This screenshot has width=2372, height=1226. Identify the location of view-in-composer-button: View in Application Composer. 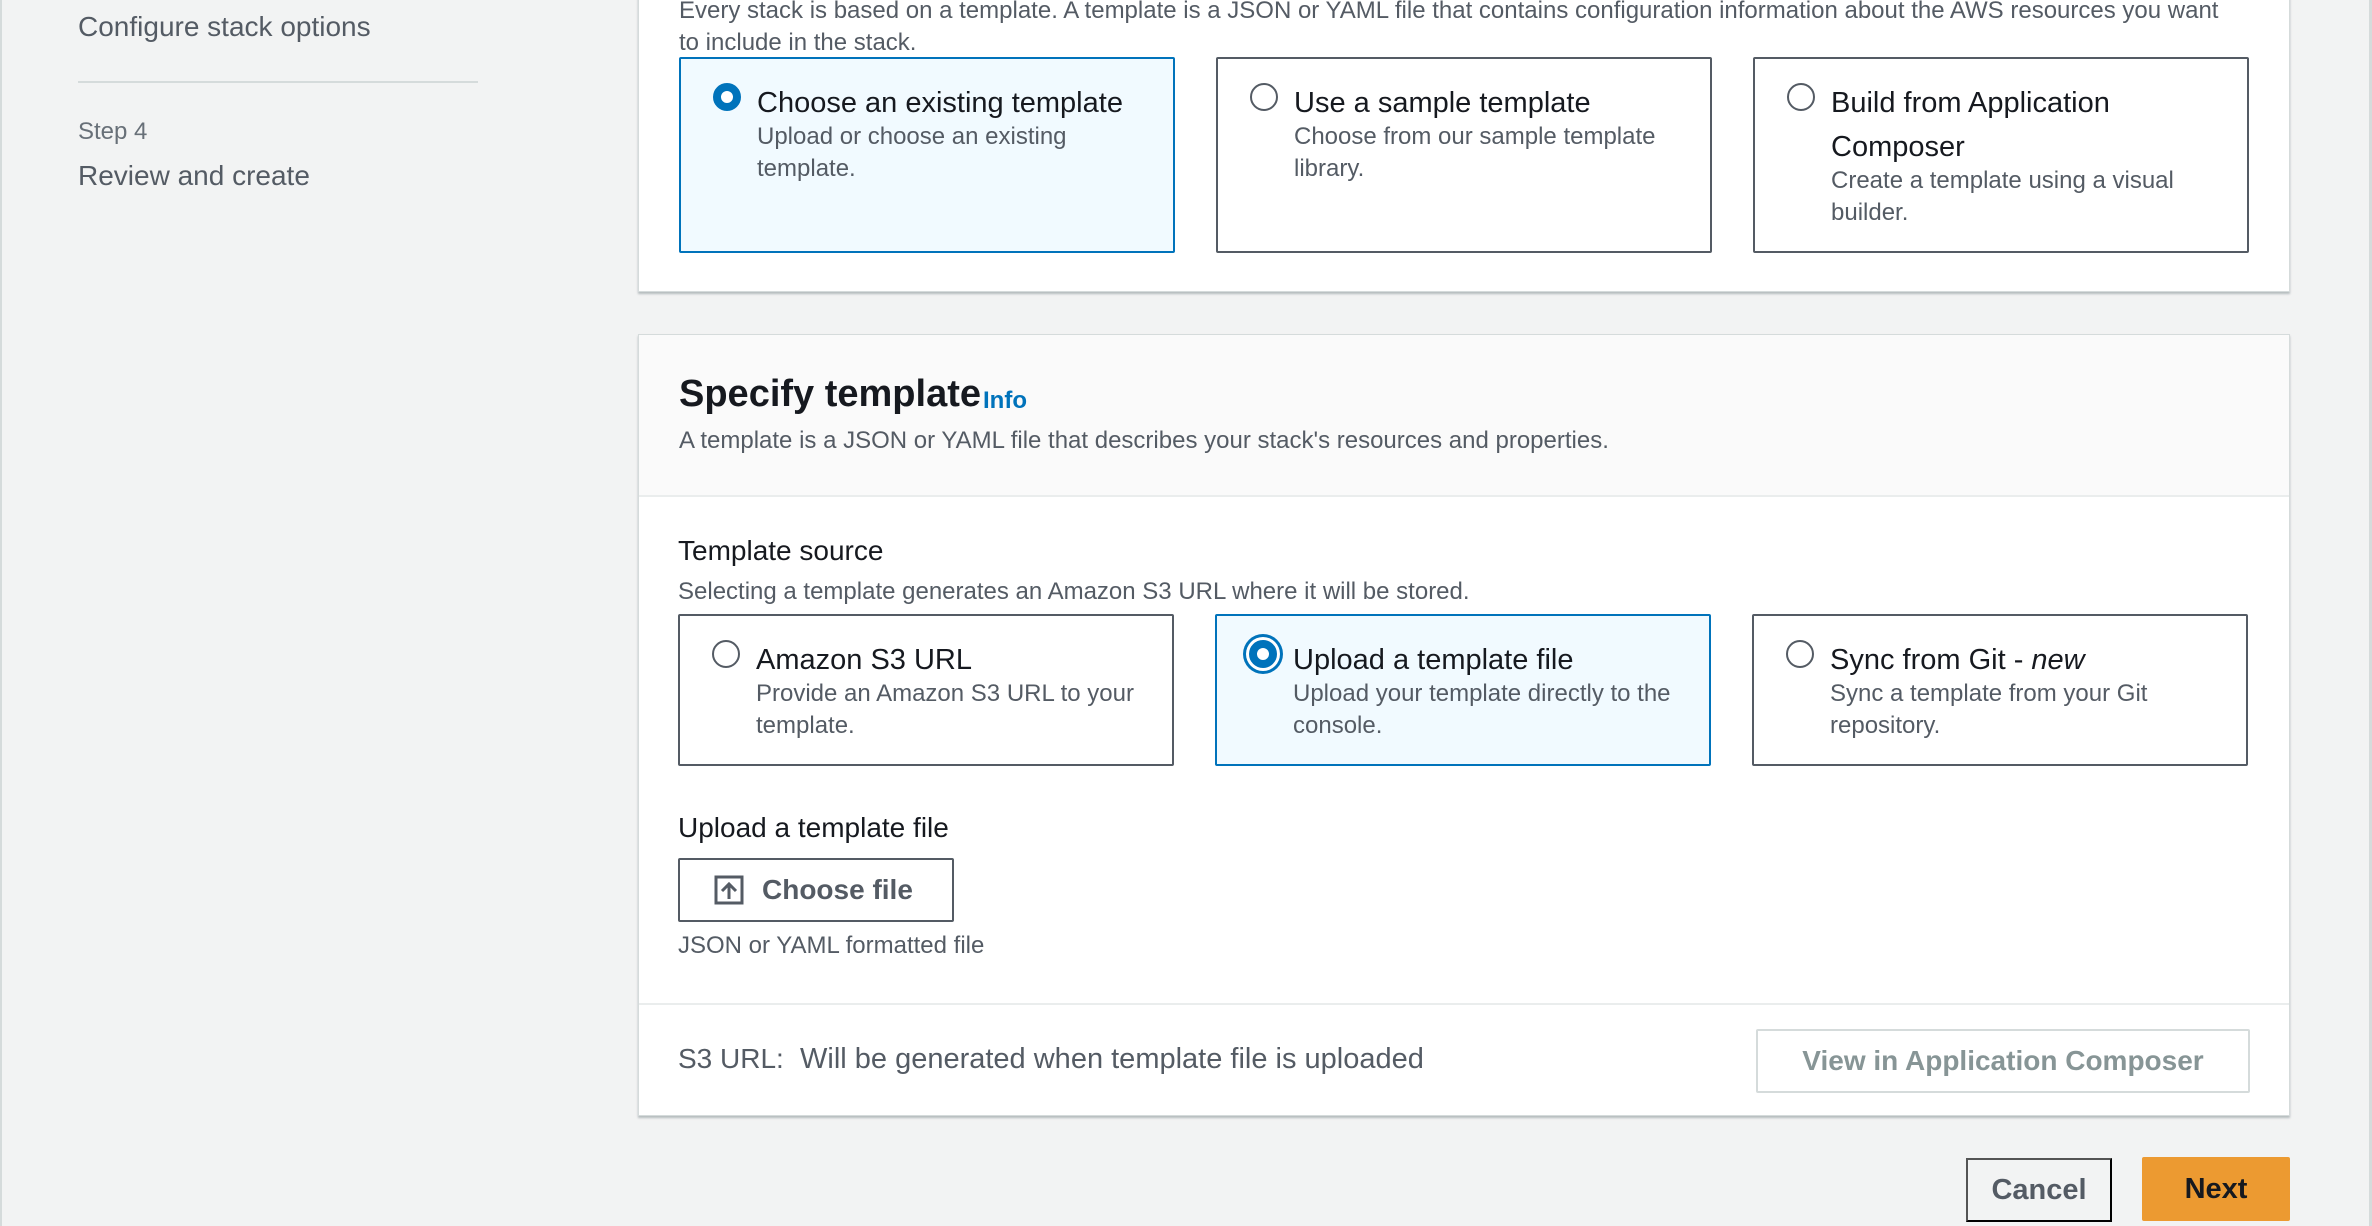
(2003, 1061).